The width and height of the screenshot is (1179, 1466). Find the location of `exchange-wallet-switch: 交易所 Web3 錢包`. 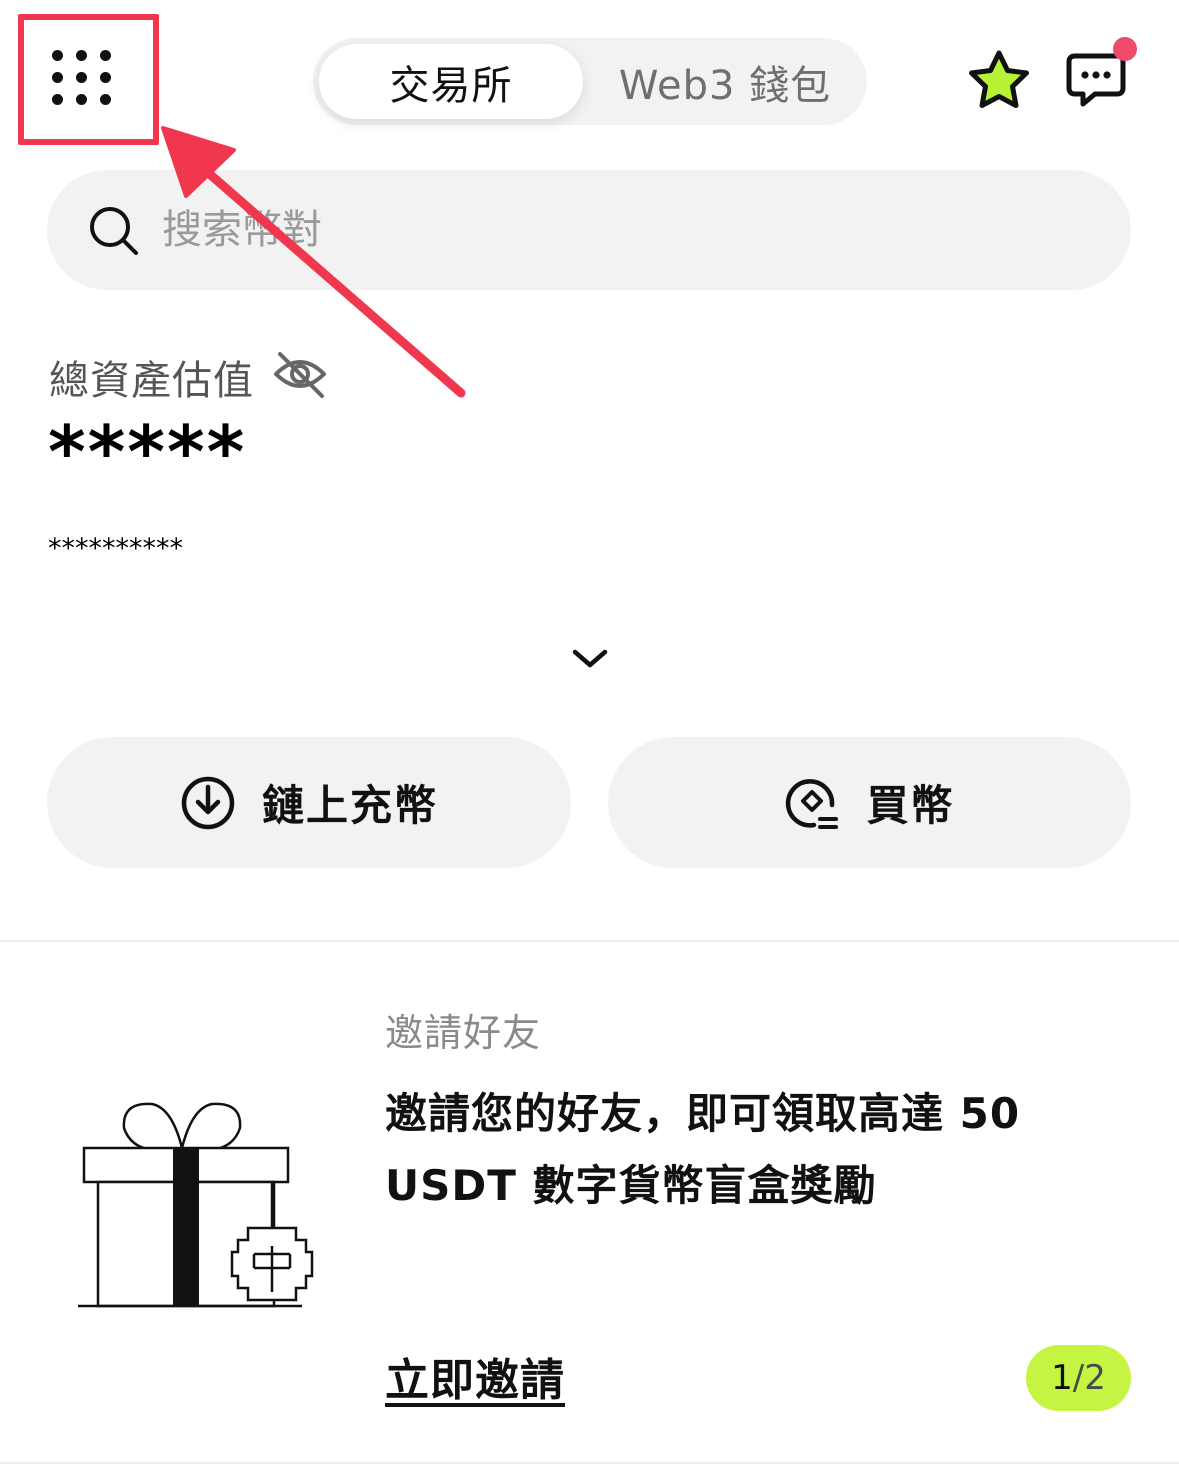

exchange-wallet-switch: 交易所 Web3 錢包 is located at coordinates (590, 81).